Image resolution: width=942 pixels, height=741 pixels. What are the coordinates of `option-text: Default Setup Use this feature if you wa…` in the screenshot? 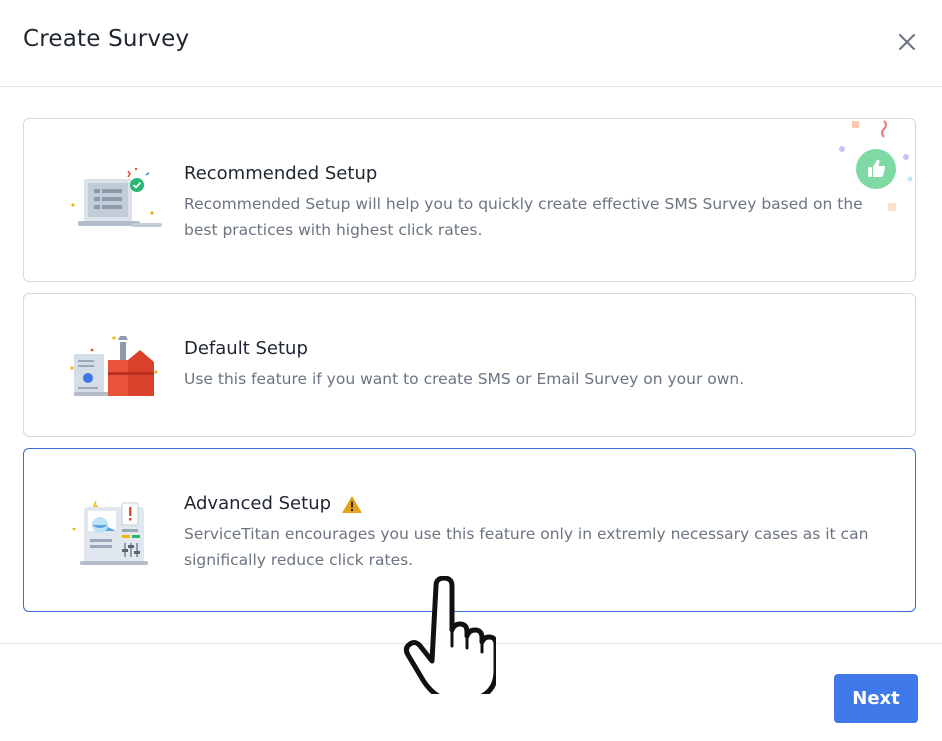 It's located at (529, 365).